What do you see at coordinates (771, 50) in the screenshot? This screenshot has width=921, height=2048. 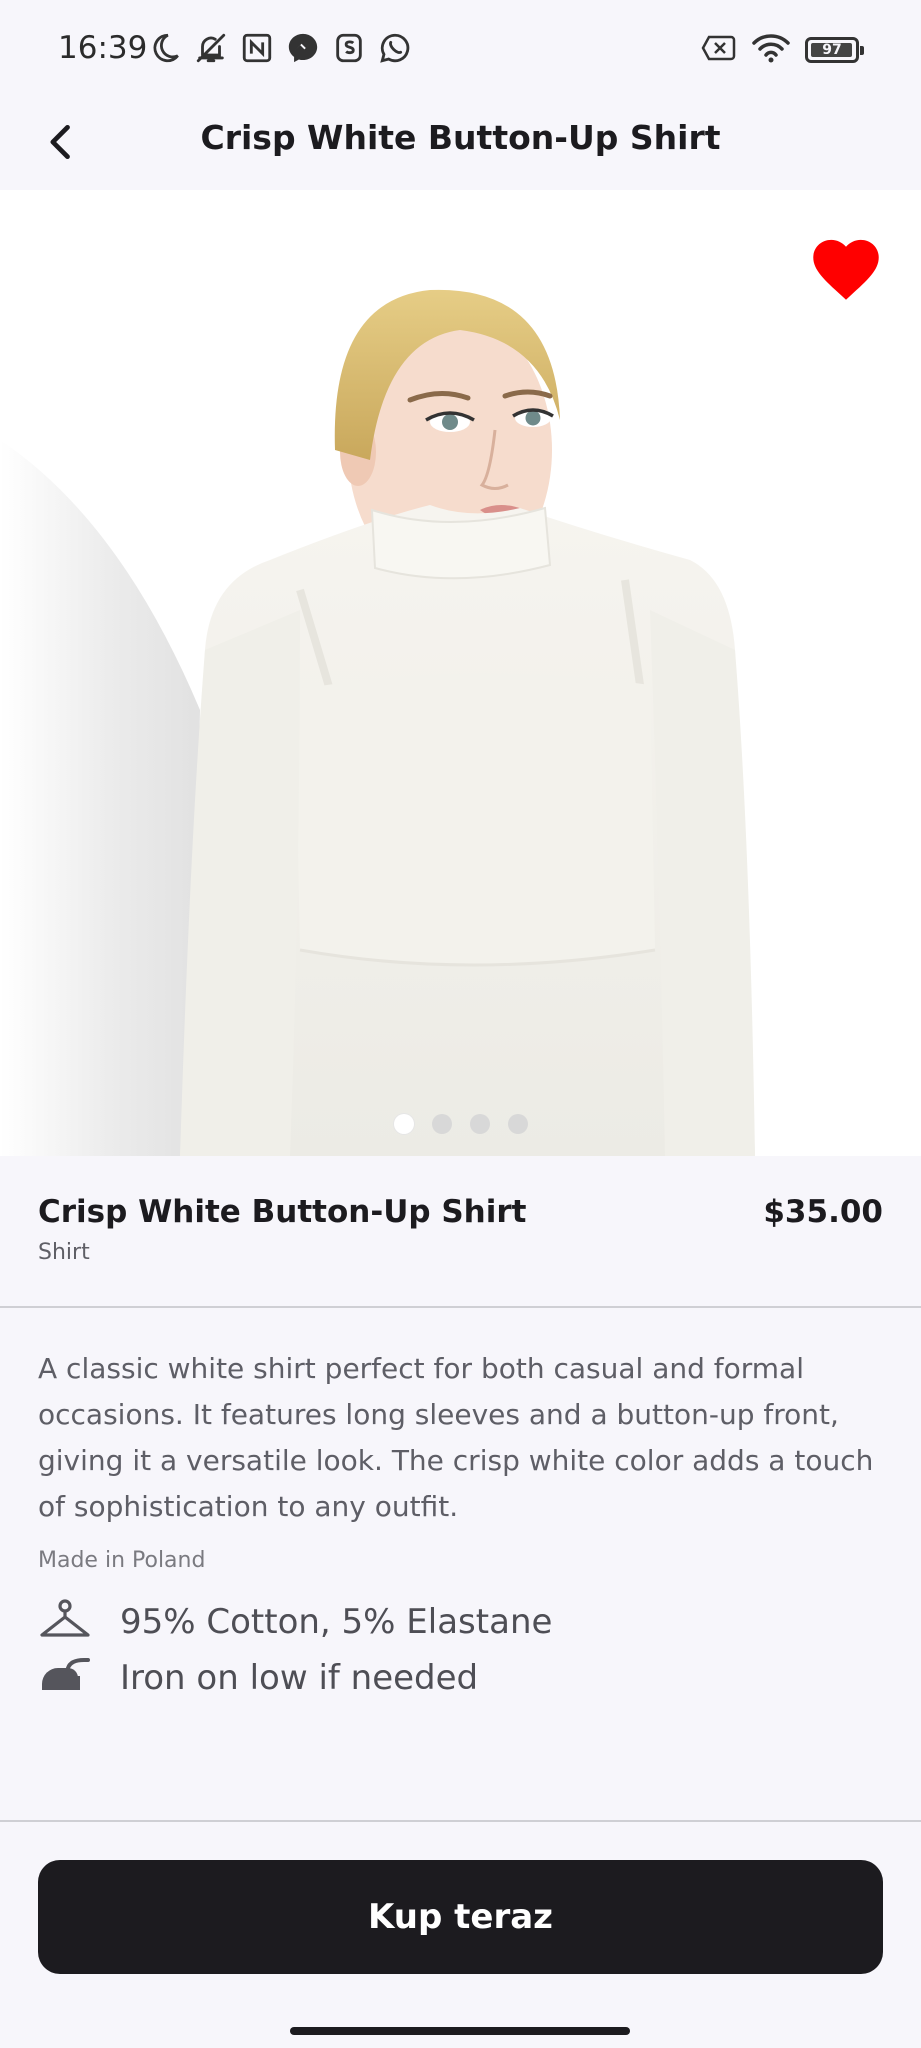 I see `wifi-icon` at bounding box center [771, 50].